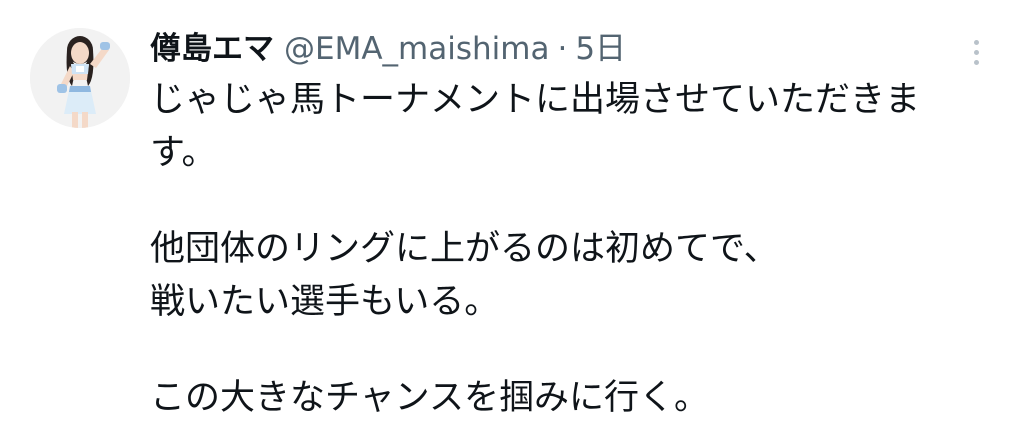  I want to click on tweet-text-line: す。, so click(183, 153).